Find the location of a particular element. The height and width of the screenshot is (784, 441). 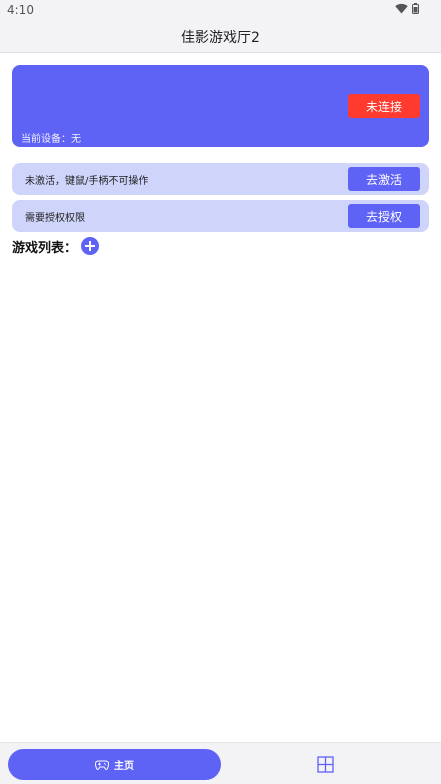

plus-icon is located at coordinates (90, 246).